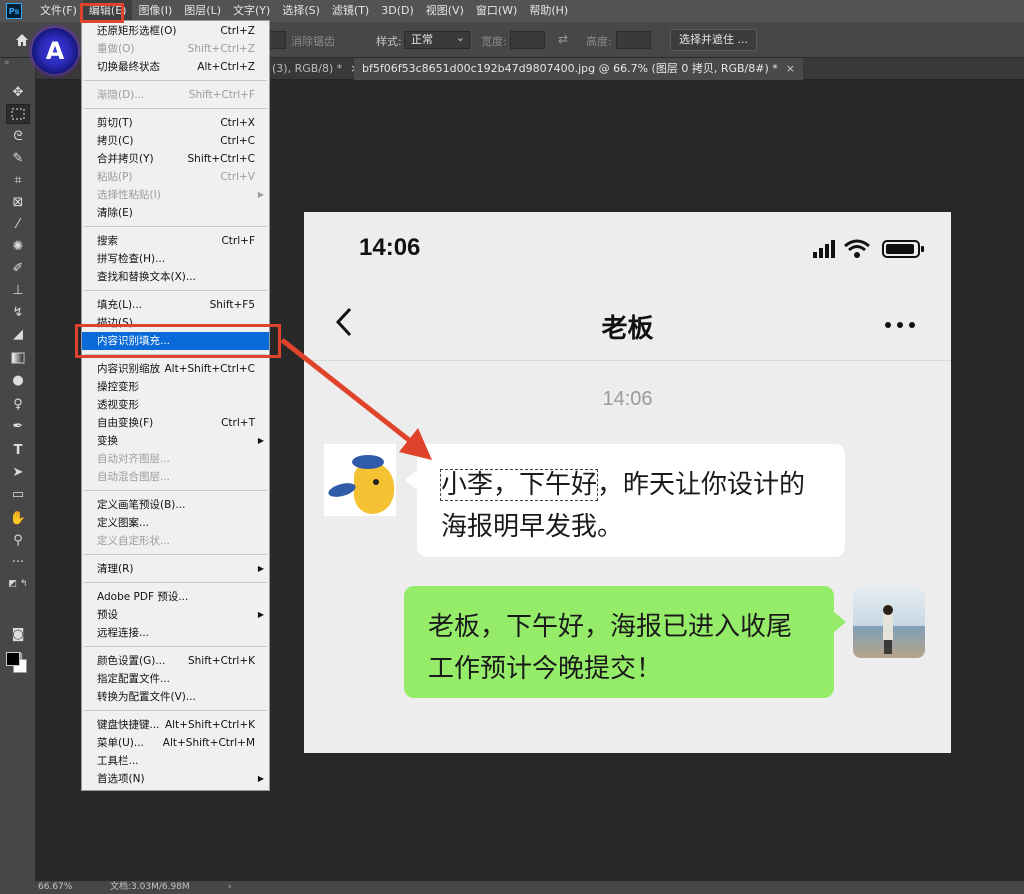 The image size is (1024, 894). I want to click on menu-item: 剪切(T) Ctrl+X, so click(175, 123).